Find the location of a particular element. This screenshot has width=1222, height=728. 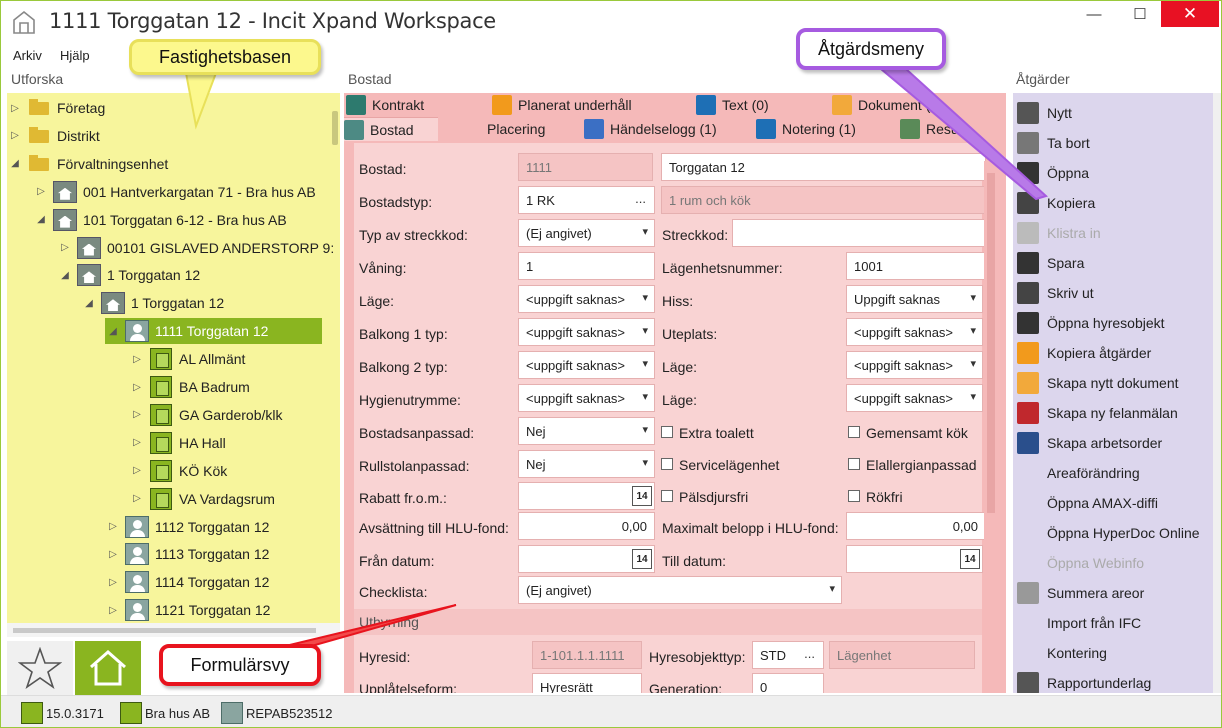

action-item: Summera areor is located at coordinates (1113, 593).